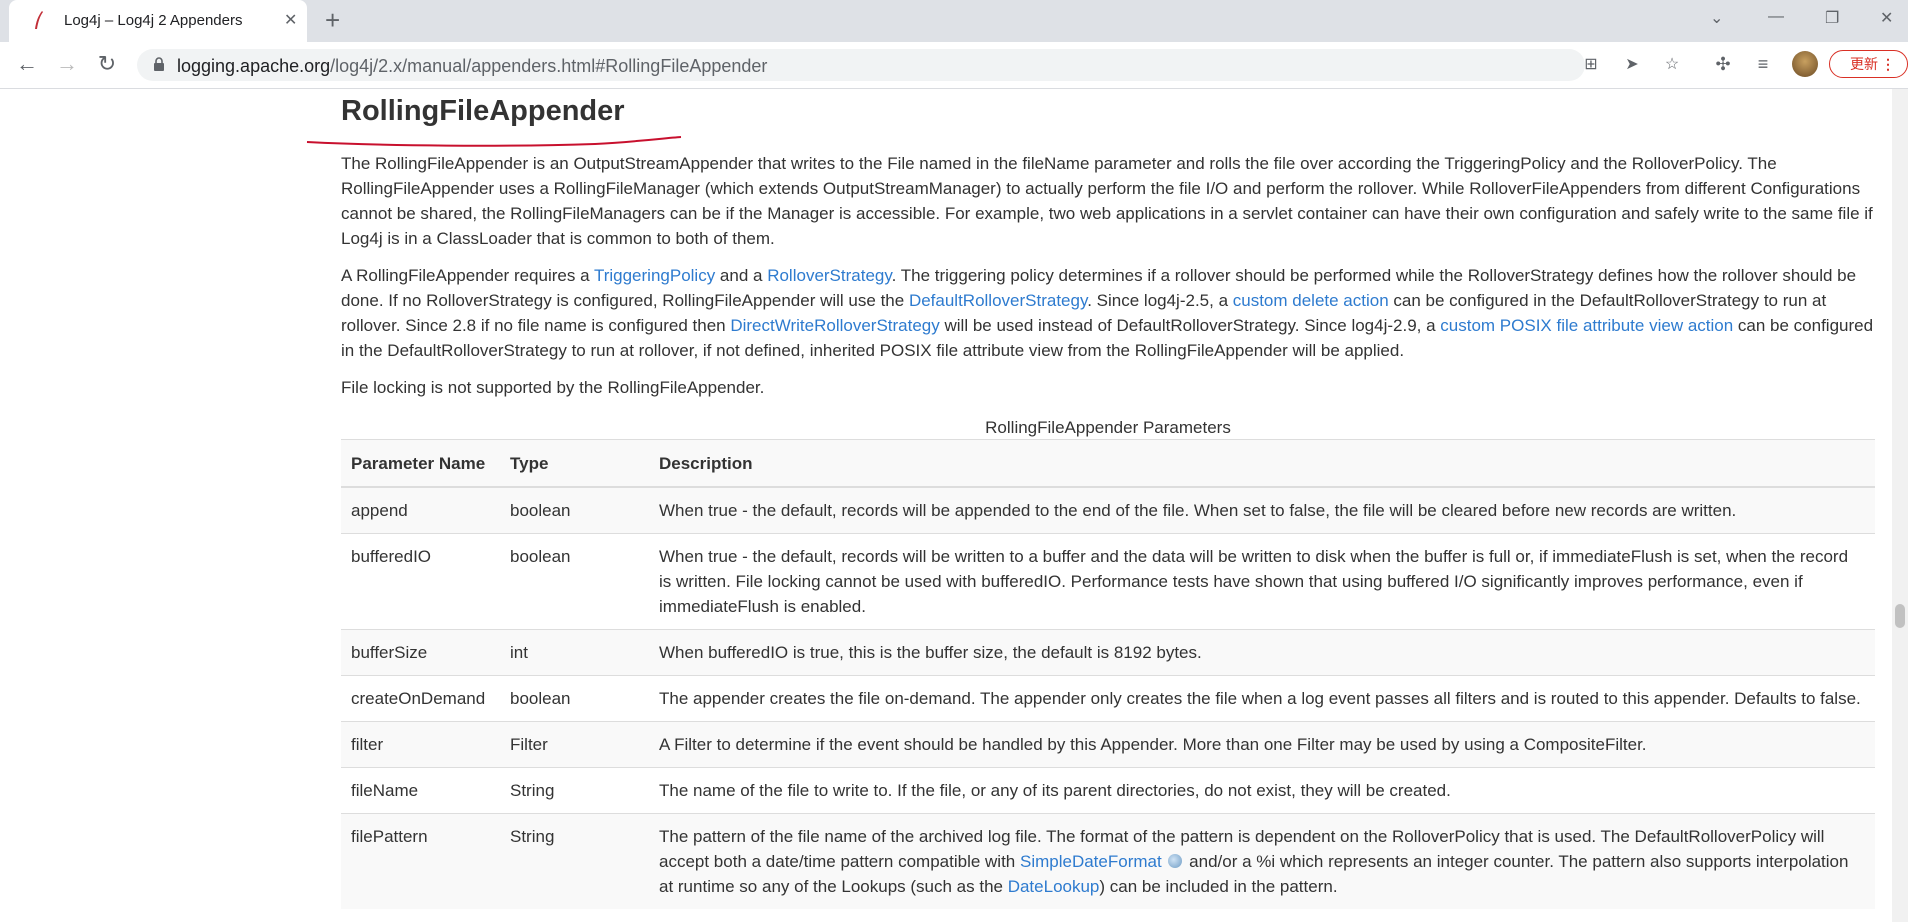 This screenshot has width=1908, height=922. What do you see at coordinates (420, 510) in the screenshot?
I see `param-name: append` at bounding box center [420, 510].